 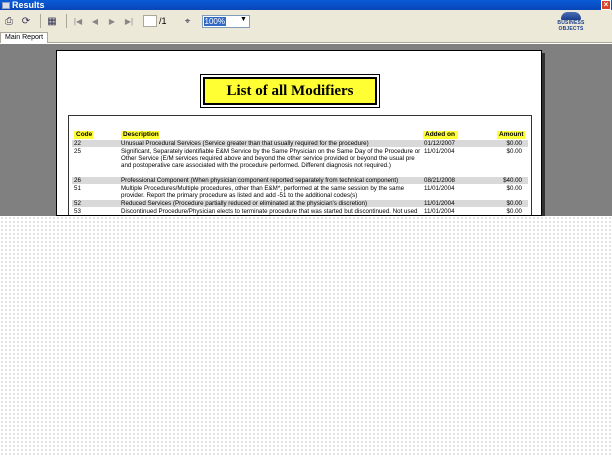 I want to click on export-icon: ⎙, so click(x=9, y=21).